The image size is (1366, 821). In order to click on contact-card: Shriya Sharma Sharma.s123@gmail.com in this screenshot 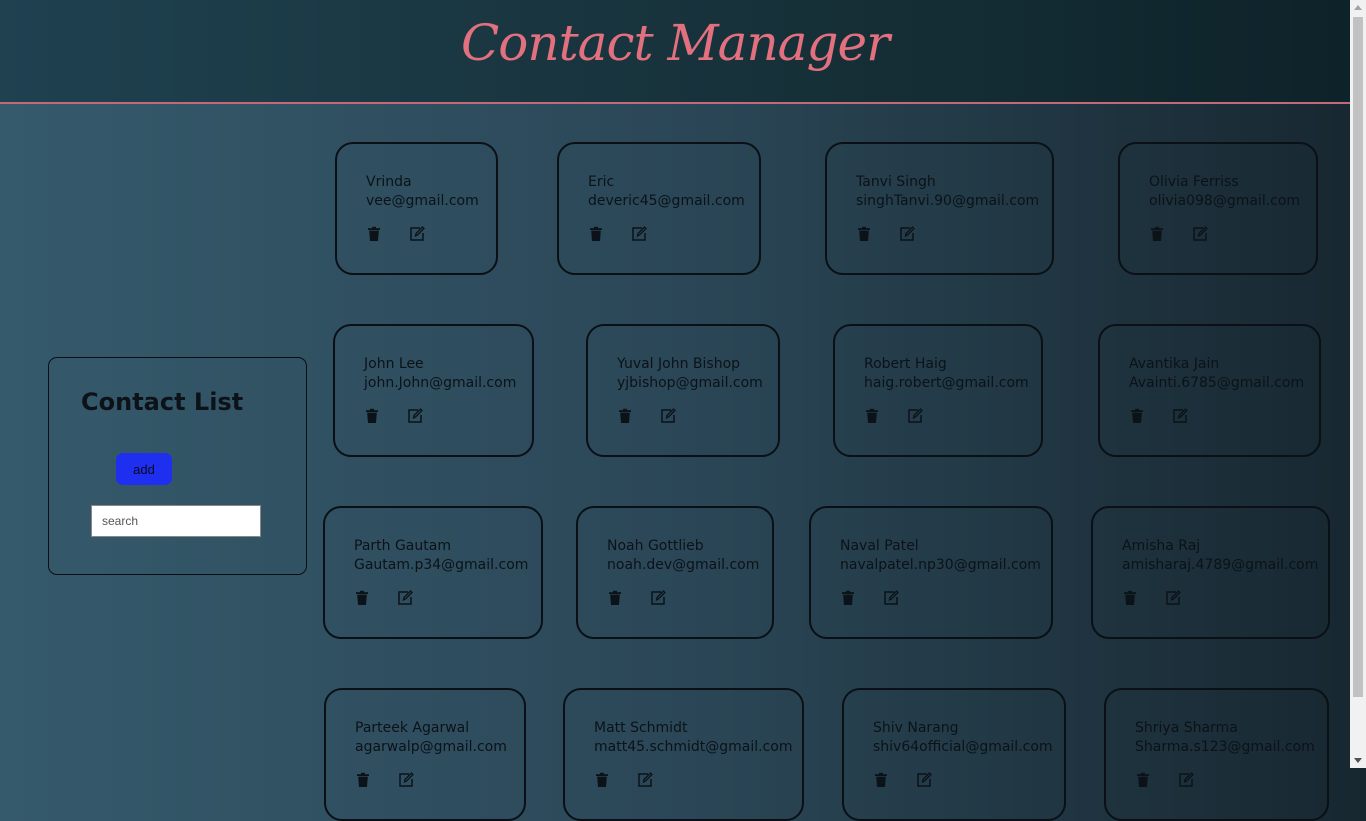, I will do `click(1216, 754)`.